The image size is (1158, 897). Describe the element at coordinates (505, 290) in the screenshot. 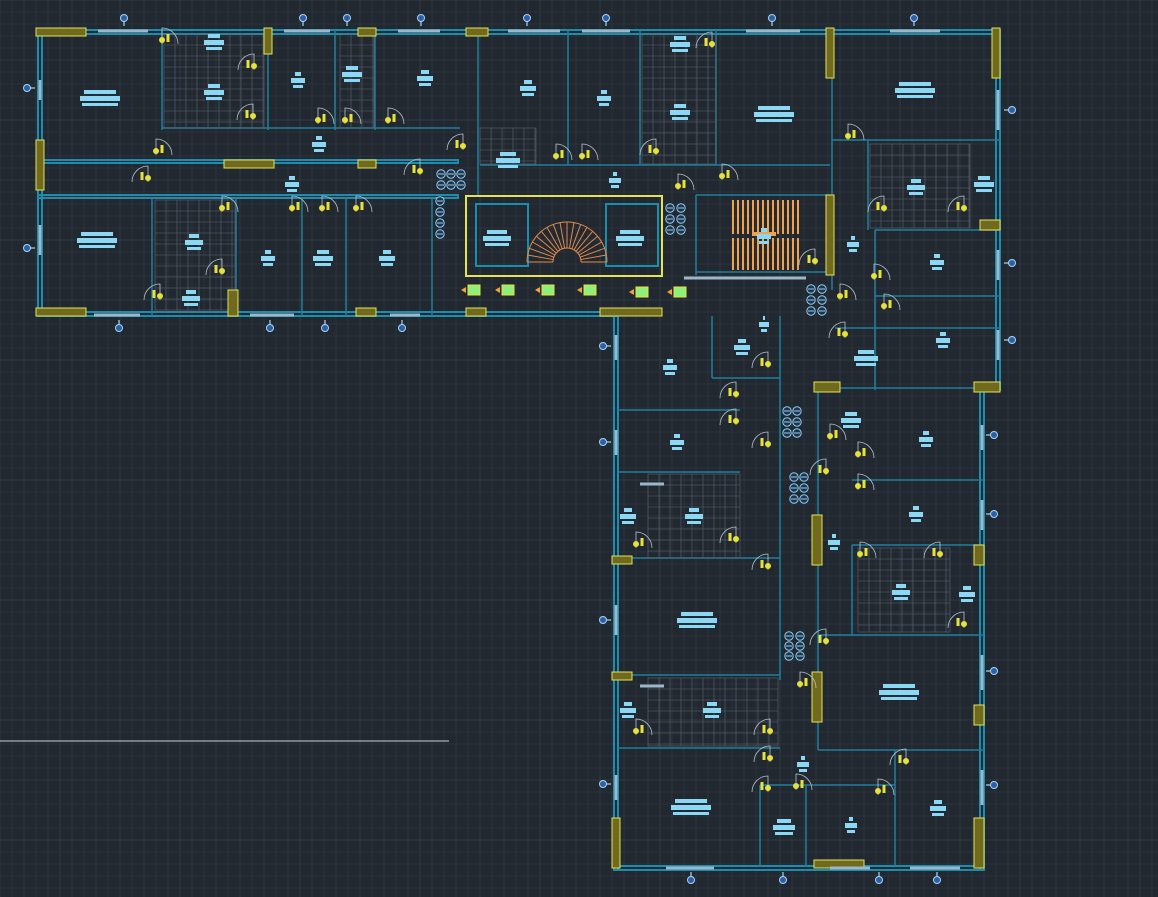

I see `lobby-fixture` at that location.